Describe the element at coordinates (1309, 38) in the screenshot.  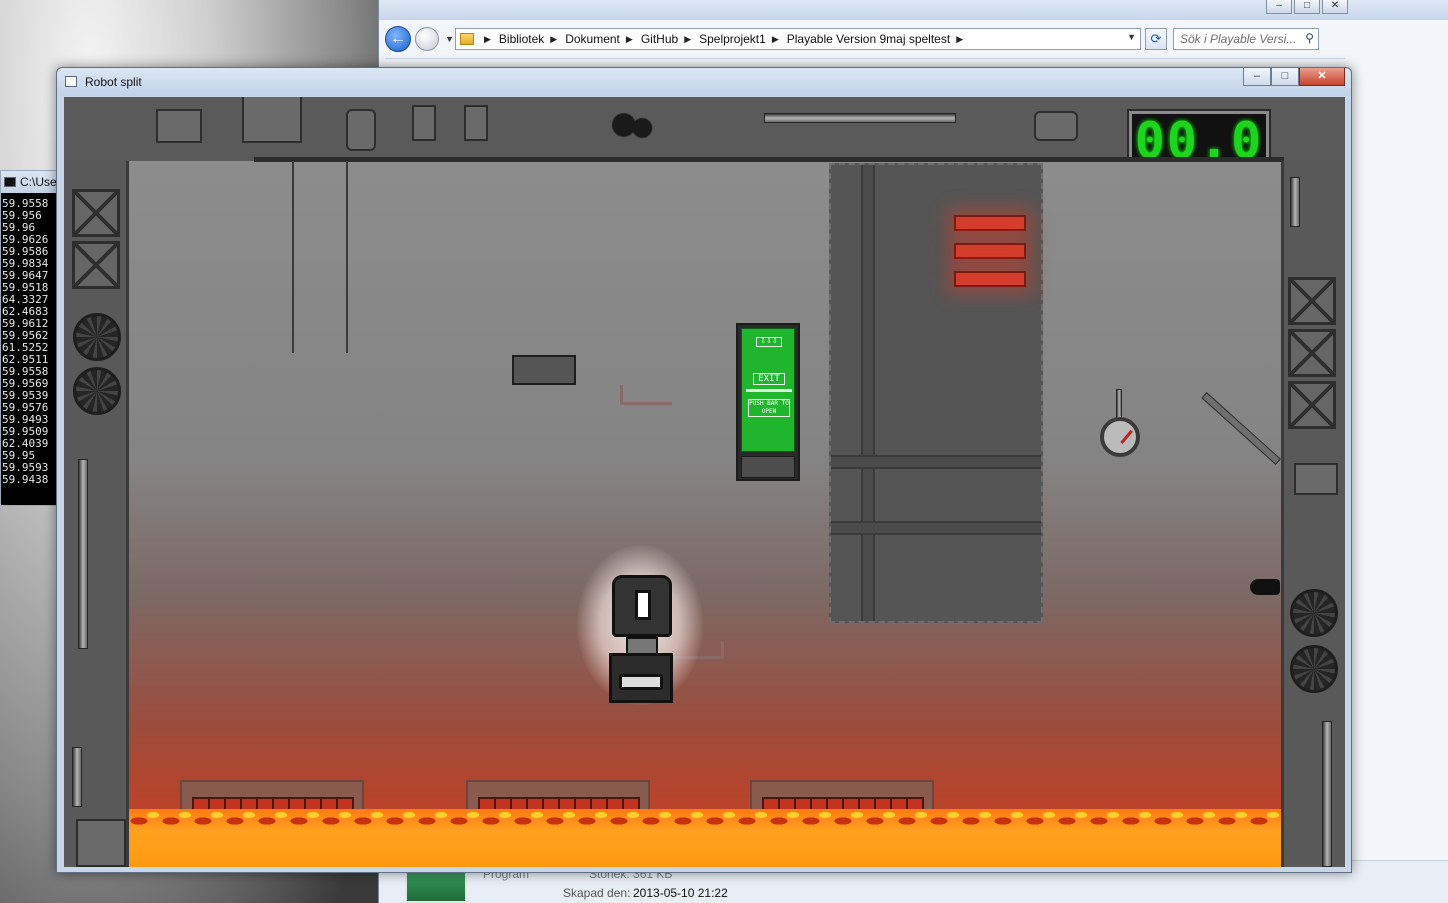
I see `search-icon: ⚲` at that location.